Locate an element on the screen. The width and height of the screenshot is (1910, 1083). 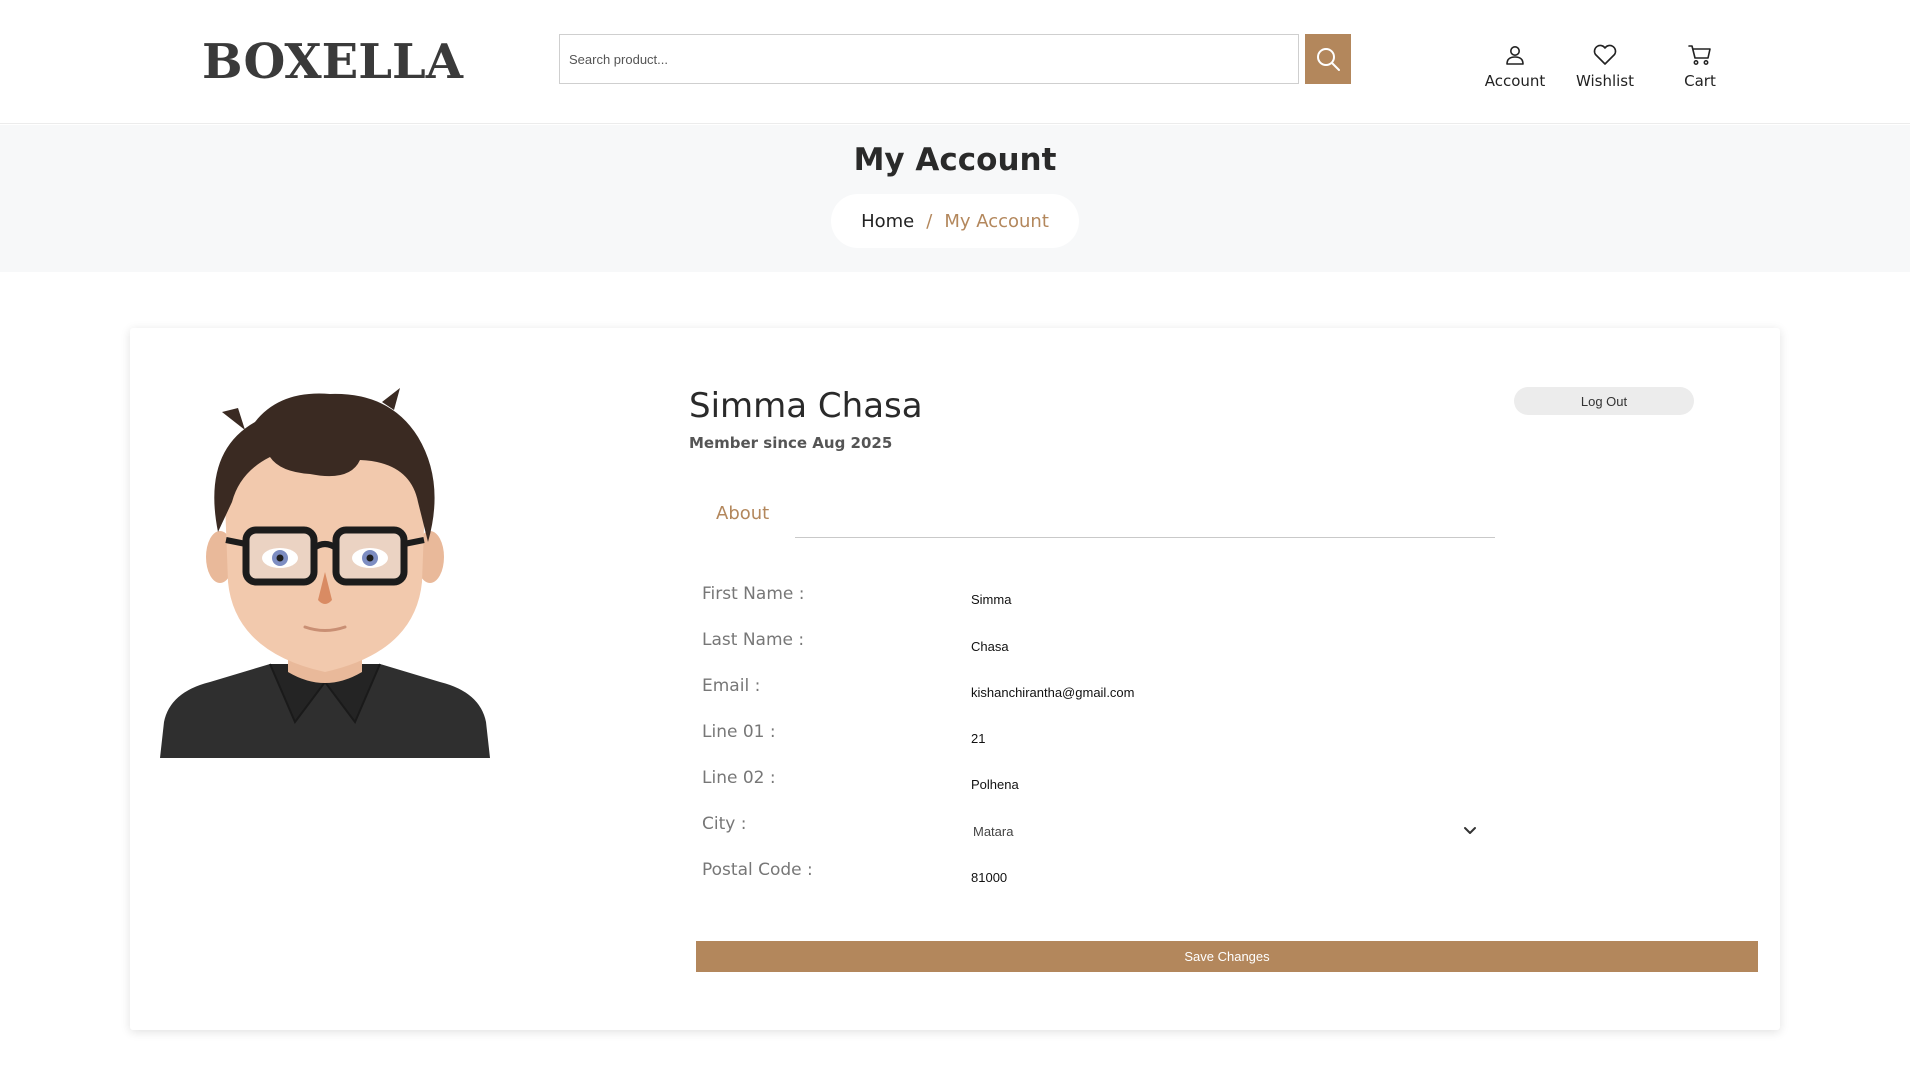
search-icon is located at coordinates (1328, 59).